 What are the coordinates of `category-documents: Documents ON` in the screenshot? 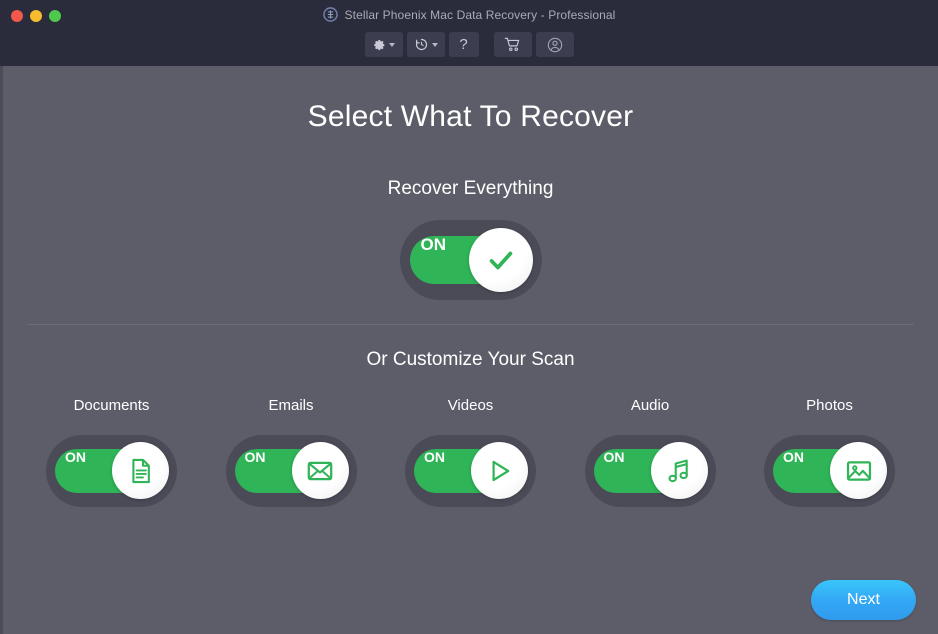 It's located at (111, 452).